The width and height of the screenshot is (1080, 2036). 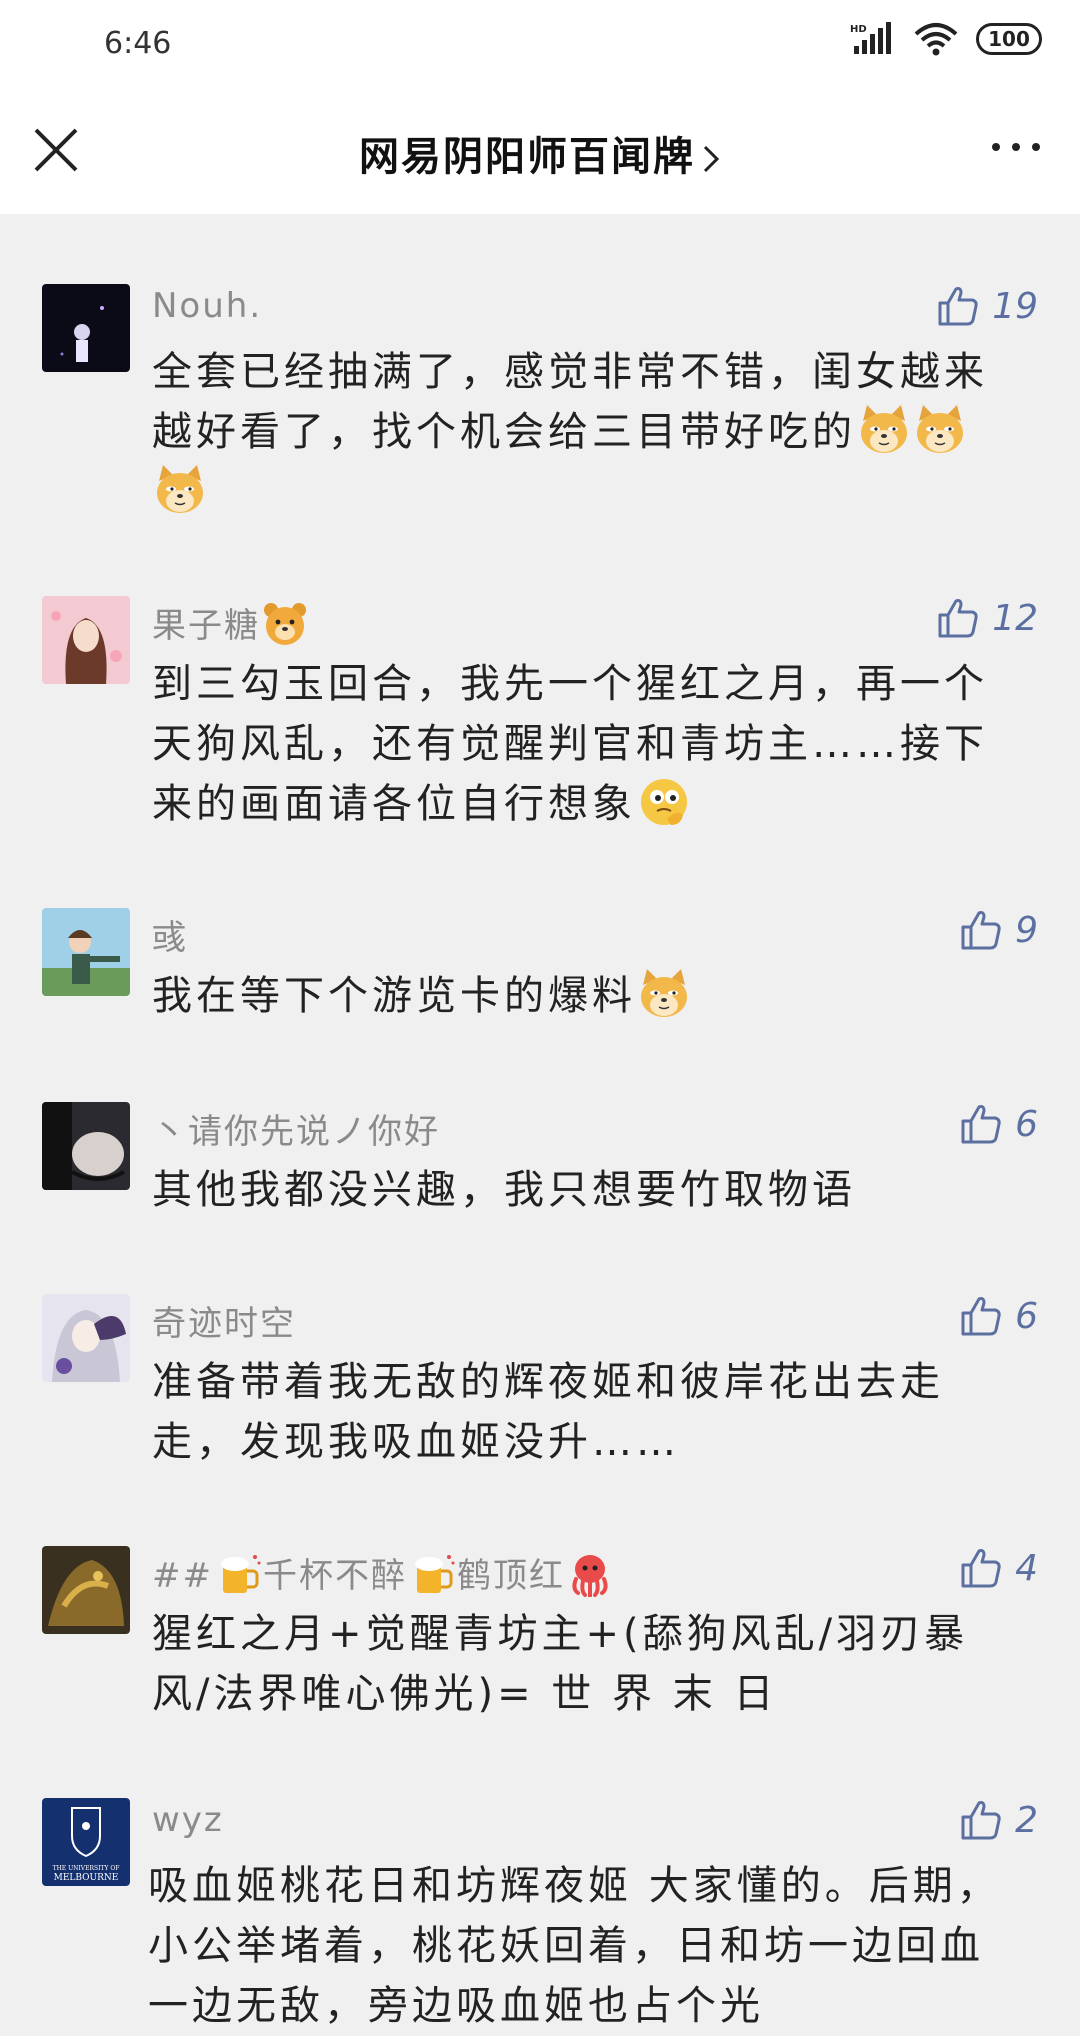 I want to click on like-count: 4, so click(x=1026, y=1568).